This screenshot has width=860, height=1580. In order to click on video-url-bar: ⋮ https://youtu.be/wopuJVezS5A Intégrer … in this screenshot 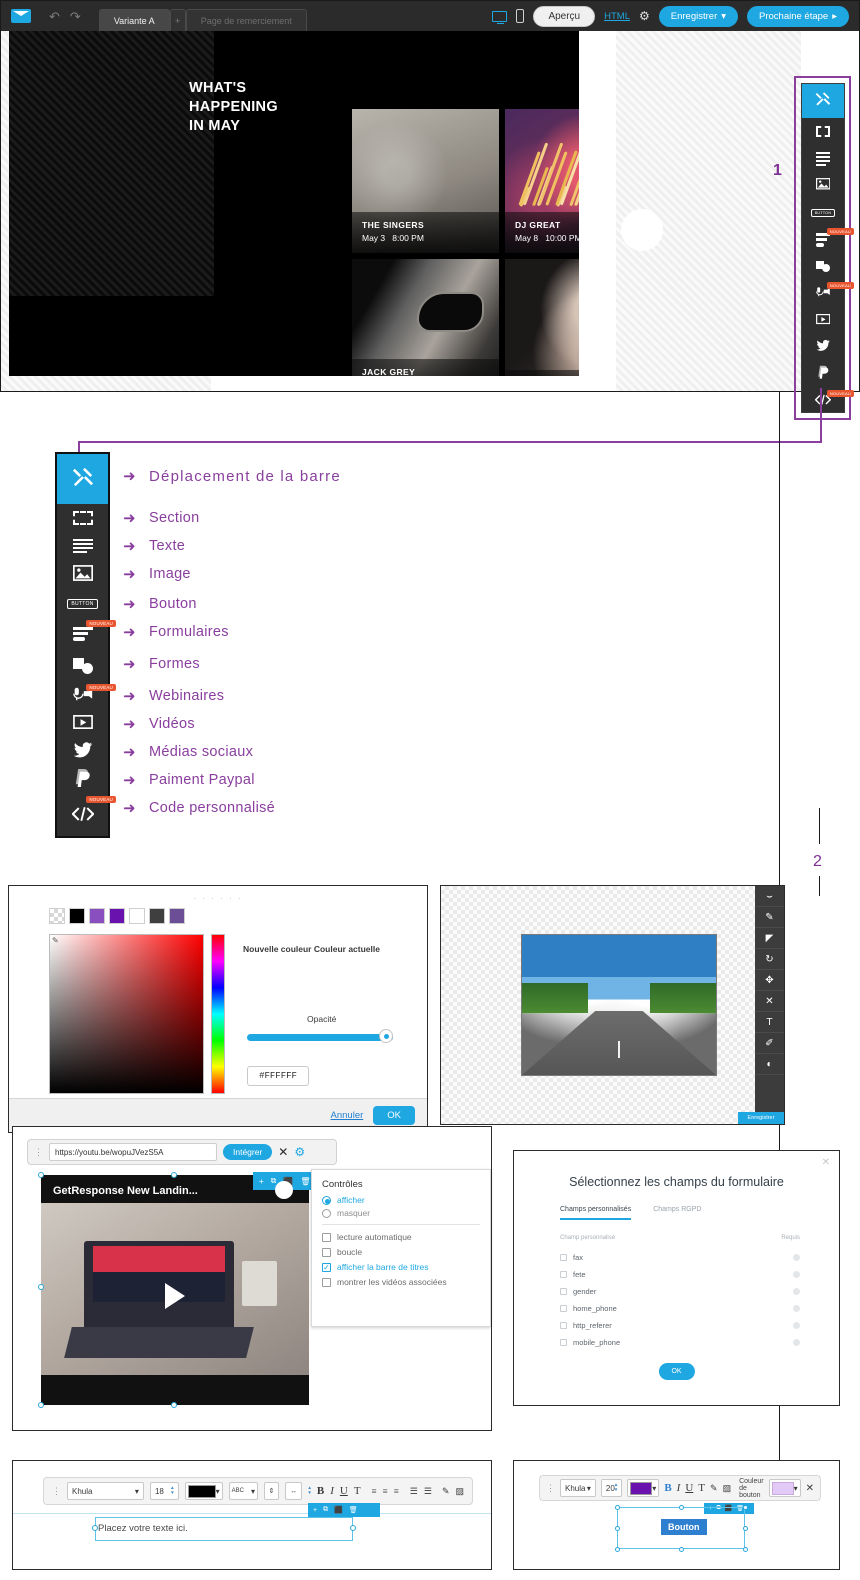, I will do `click(182, 1152)`.